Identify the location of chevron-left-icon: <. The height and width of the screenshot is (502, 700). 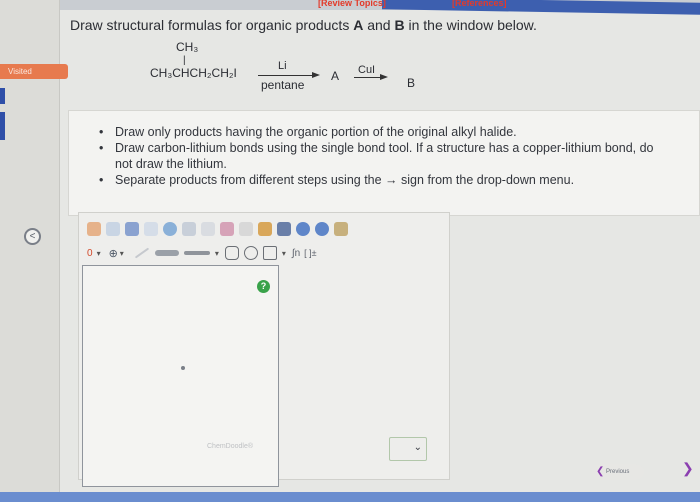
(32, 236).